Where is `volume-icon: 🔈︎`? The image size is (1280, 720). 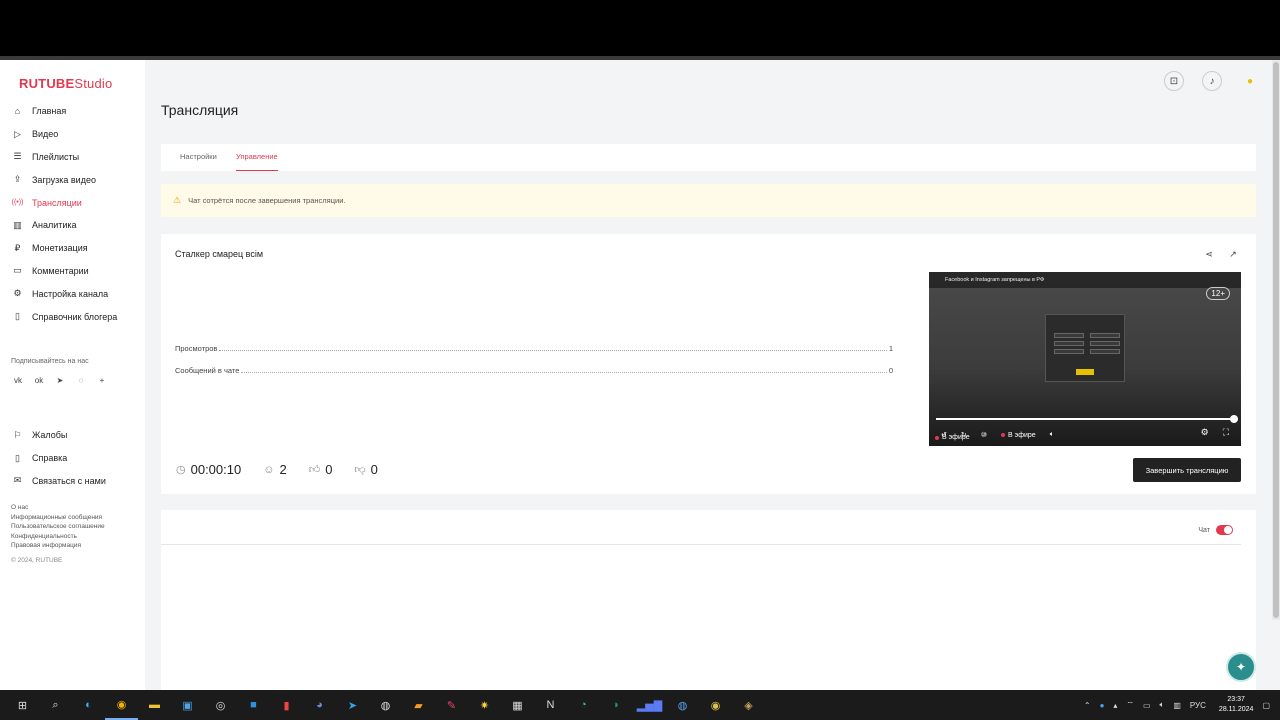 volume-icon: 🔈︎ is located at coordinates (1052, 435).